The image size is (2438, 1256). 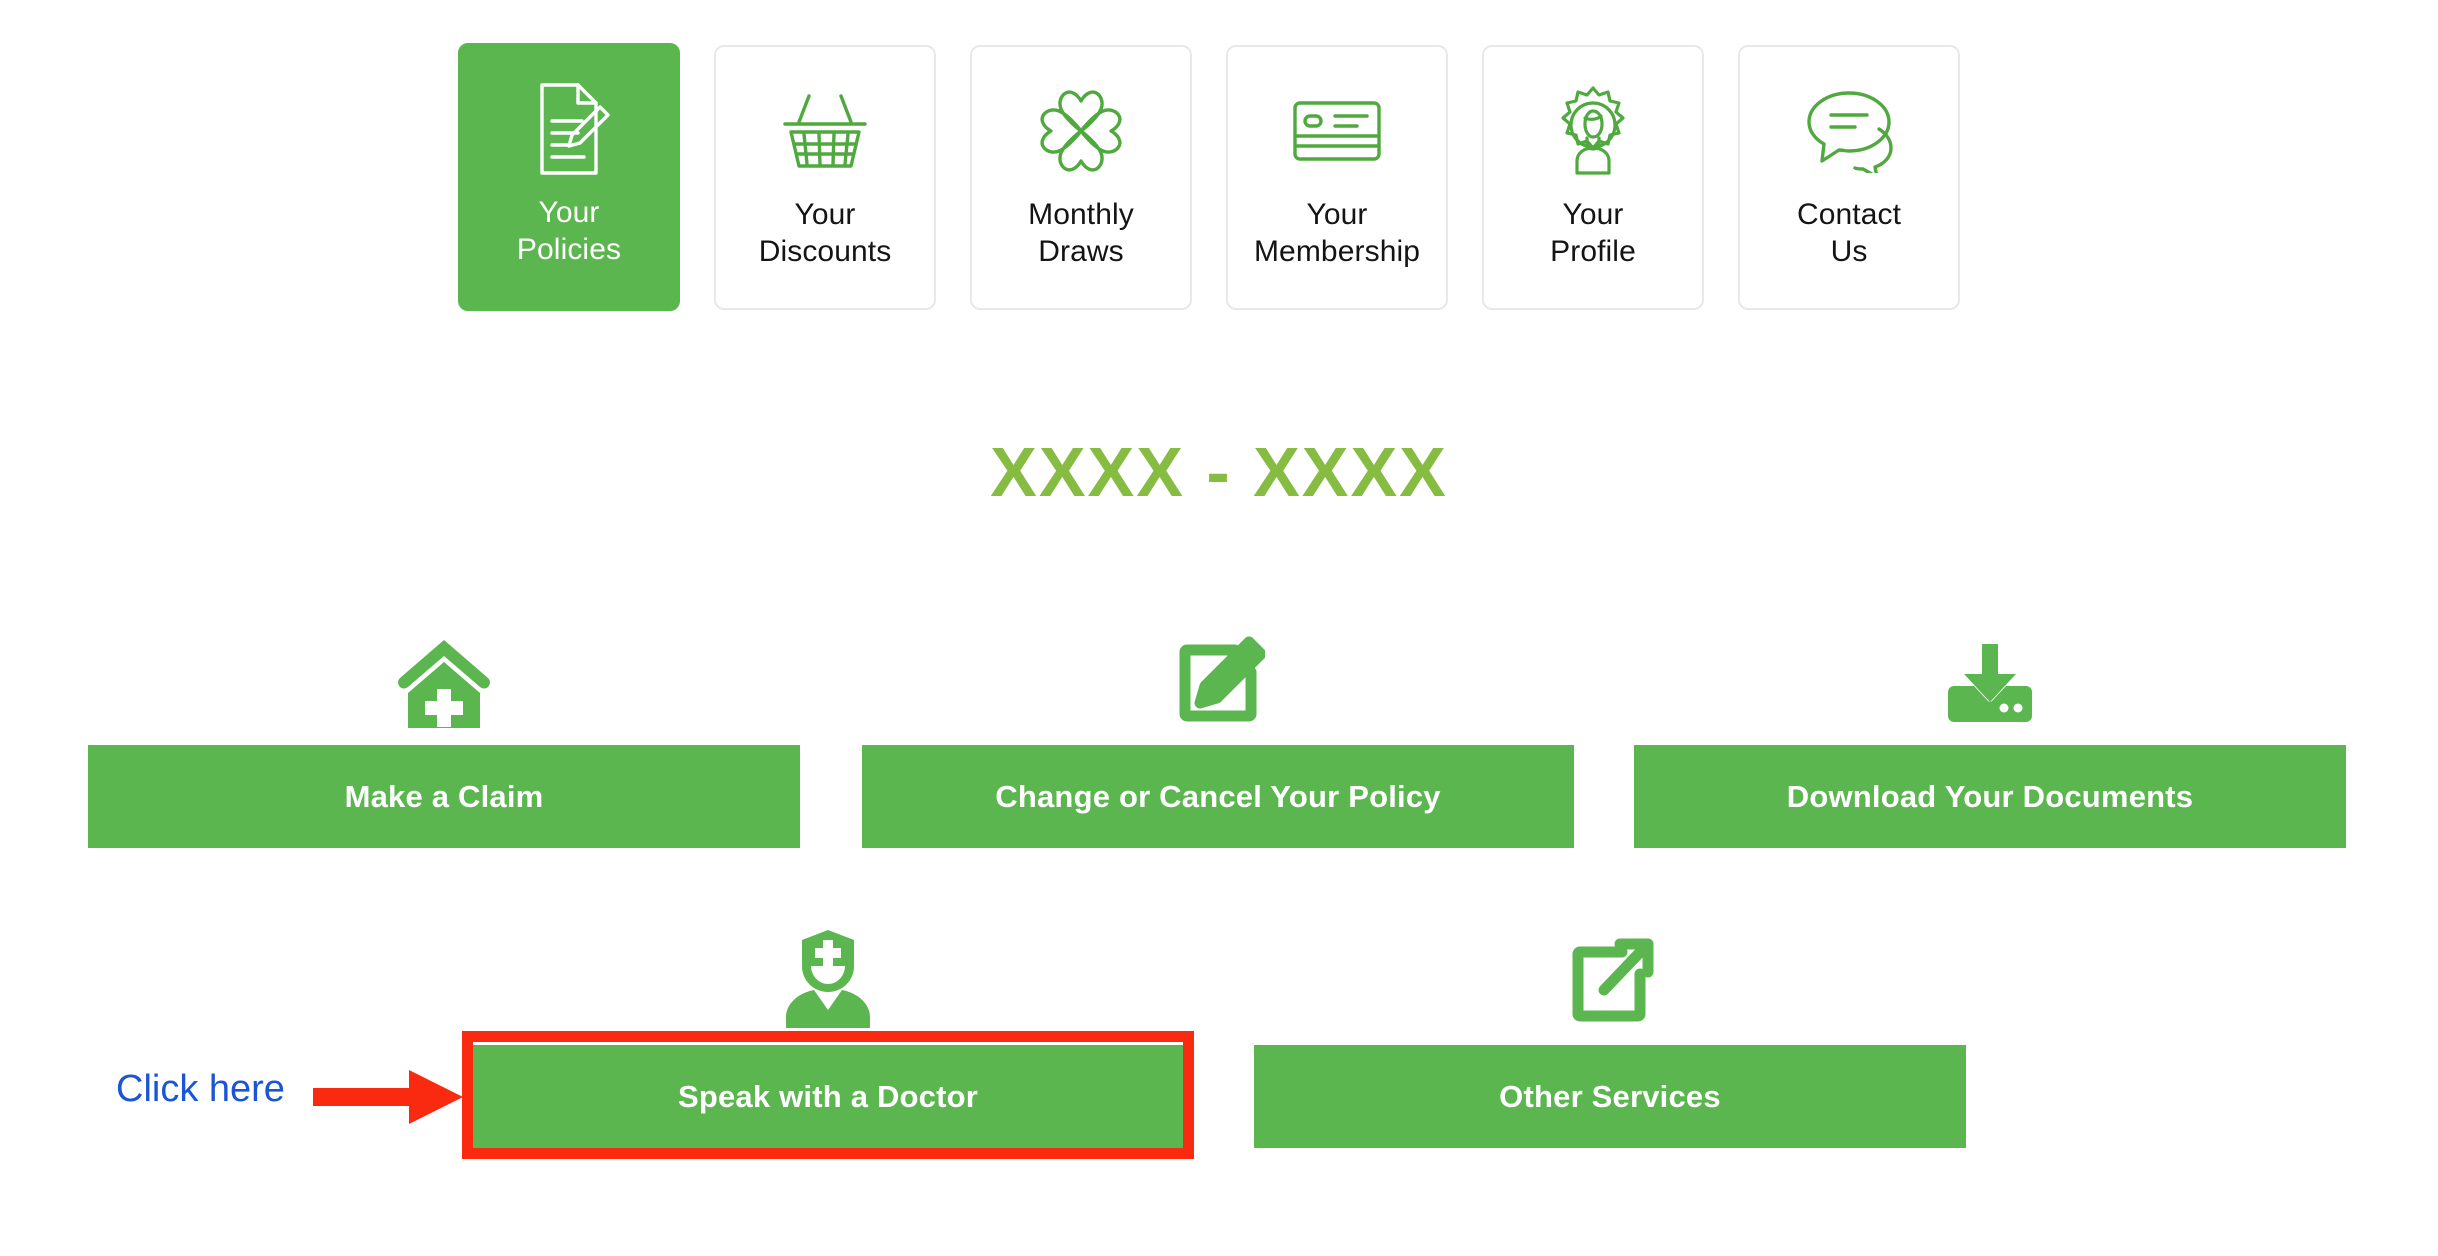 What do you see at coordinates (1990, 675) in the screenshot?
I see `download-tray-icon` at bounding box center [1990, 675].